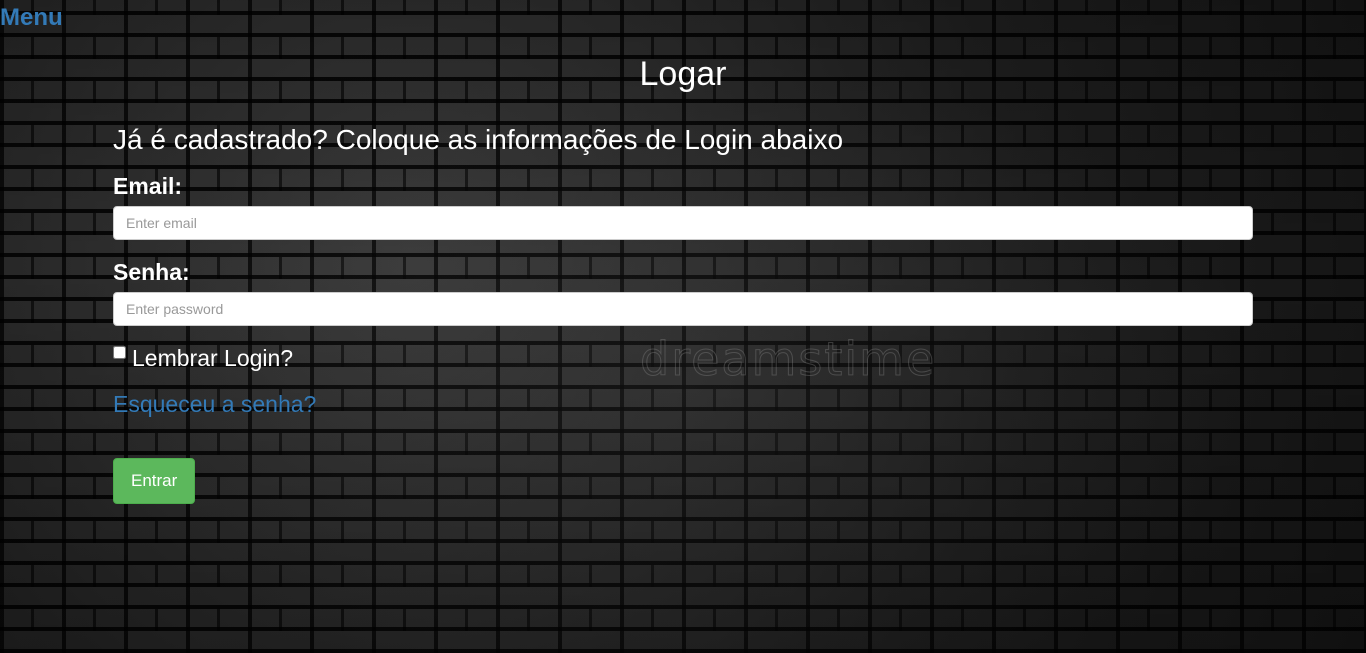  I want to click on remember-login-row: Lembrar Login?, so click(683, 359).